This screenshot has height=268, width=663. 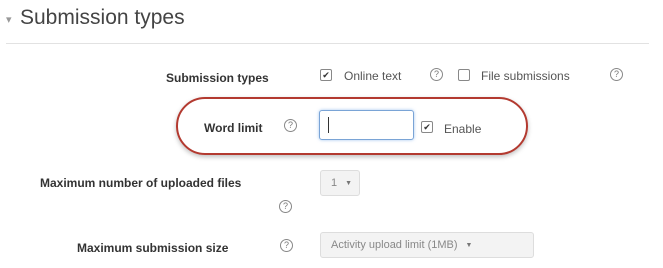 What do you see at coordinates (462, 129) in the screenshot?
I see `word-limit-enable-label: Enable` at bounding box center [462, 129].